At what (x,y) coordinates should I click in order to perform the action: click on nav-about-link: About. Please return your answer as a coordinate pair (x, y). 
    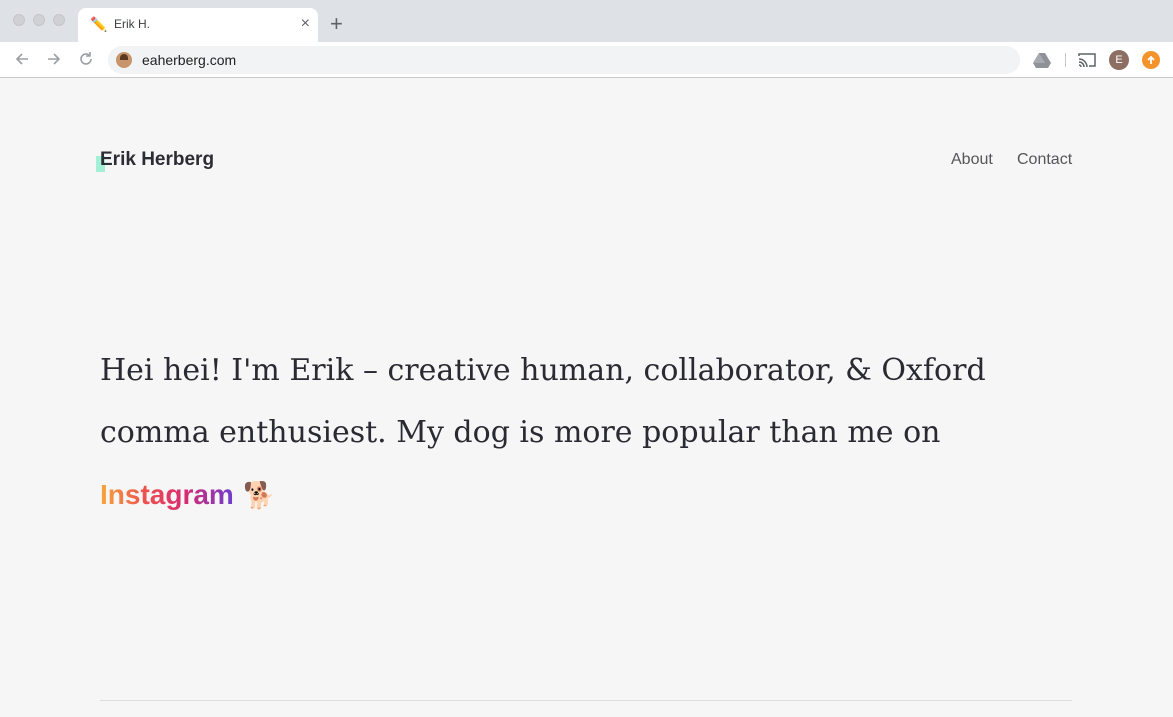
    Looking at the image, I should click on (972, 160).